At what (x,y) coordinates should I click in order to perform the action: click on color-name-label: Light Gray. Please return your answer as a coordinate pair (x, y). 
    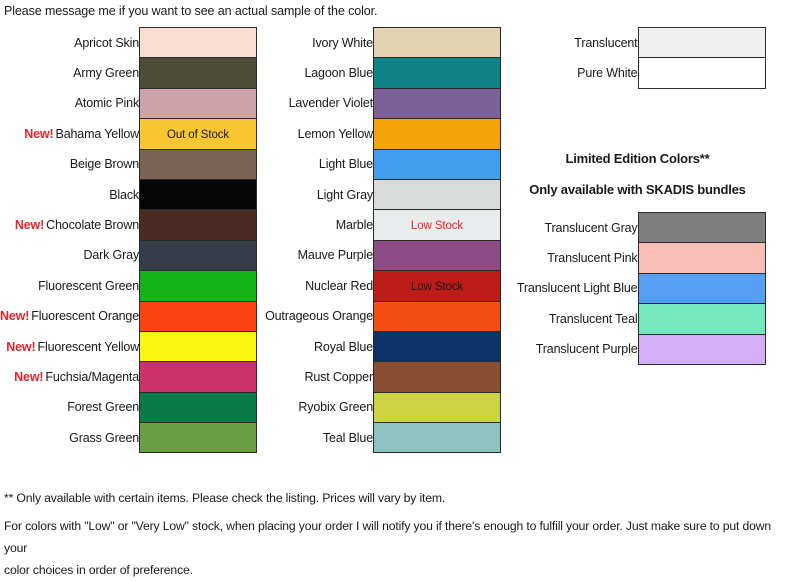
    Looking at the image, I should click on (309, 194).